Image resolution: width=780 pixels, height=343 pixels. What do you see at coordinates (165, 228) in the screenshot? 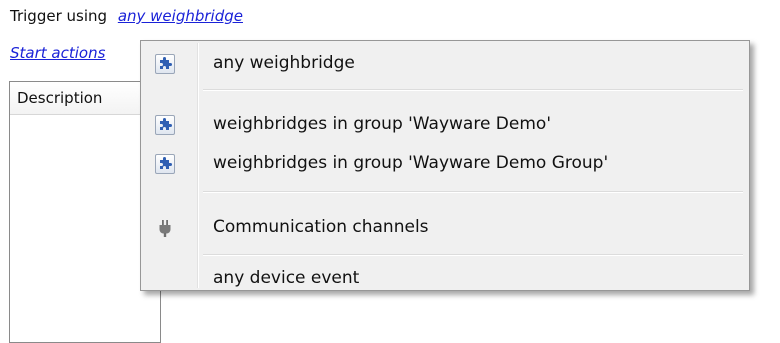
I see `plug-icon` at bounding box center [165, 228].